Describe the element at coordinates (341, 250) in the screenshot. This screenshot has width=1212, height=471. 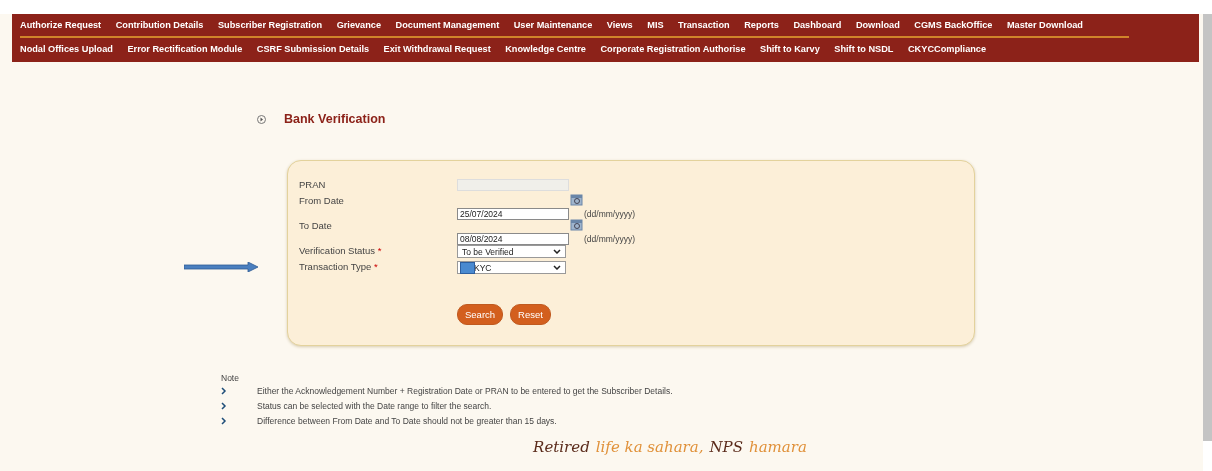
I see `field-label: Verification Status *` at that location.